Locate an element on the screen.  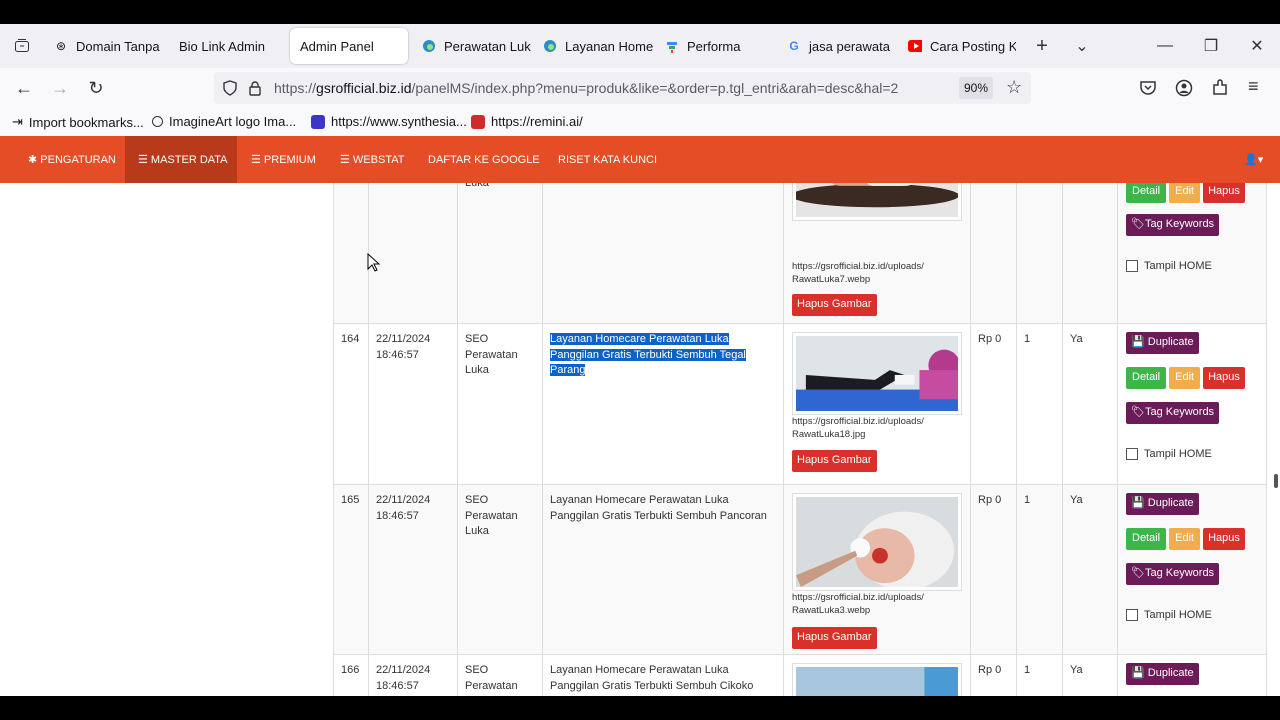
tab-cara-posting: Cara Posting K is located at coordinates (957, 46).